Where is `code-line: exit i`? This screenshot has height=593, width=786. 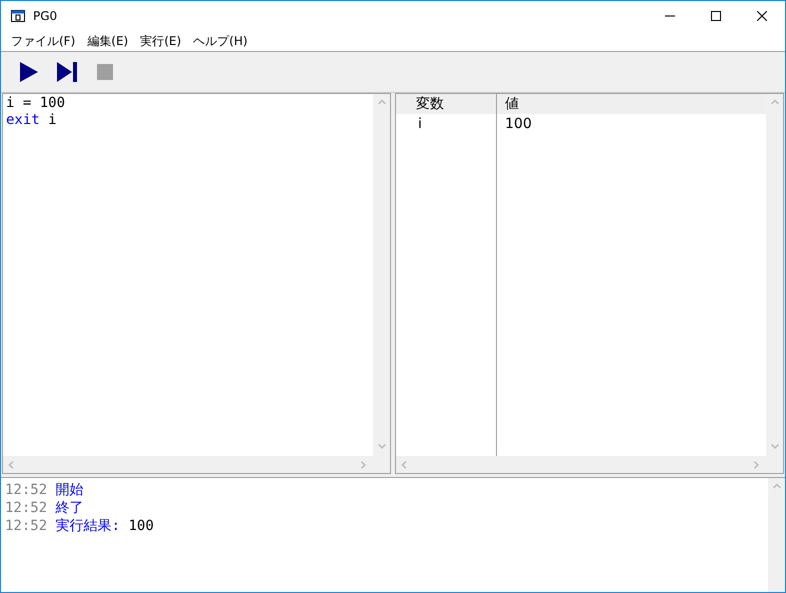 code-line: exit i is located at coordinates (32, 120).